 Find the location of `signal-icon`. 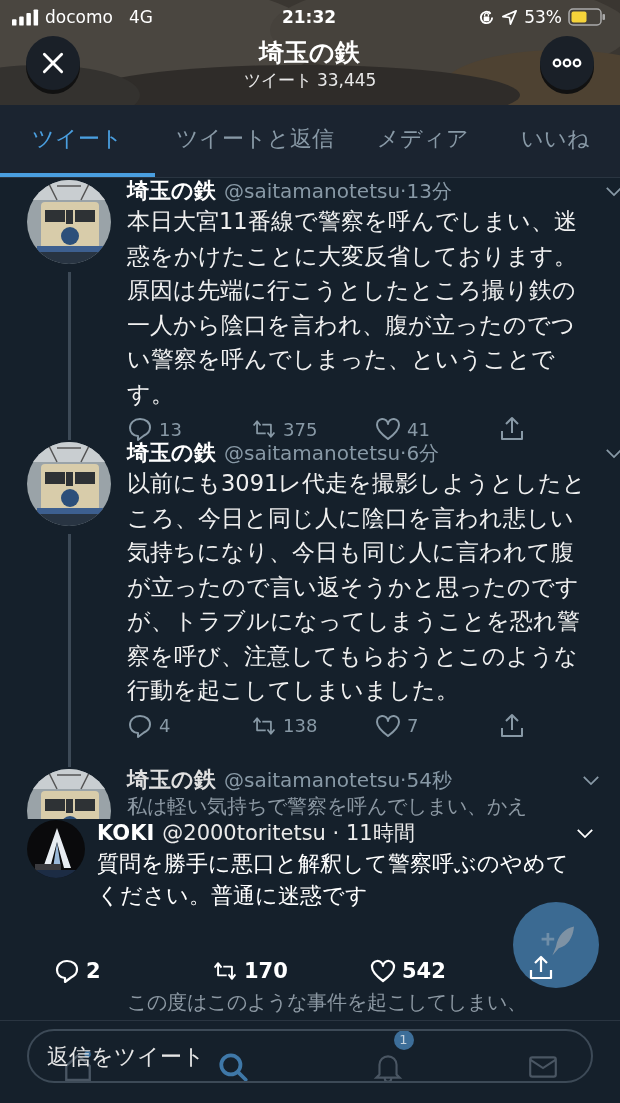

signal-icon is located at coordinates (25, 17).